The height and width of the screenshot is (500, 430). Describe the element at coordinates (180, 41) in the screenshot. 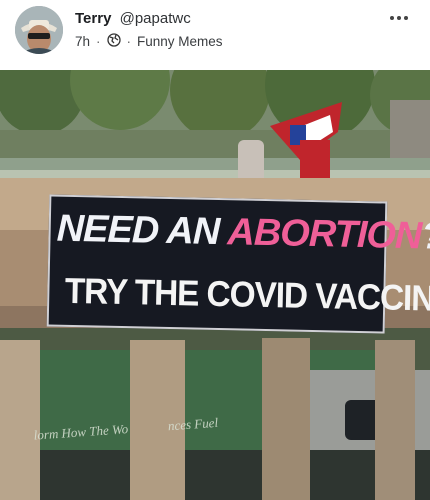

I see `group-name: Funny Memes` at that location.